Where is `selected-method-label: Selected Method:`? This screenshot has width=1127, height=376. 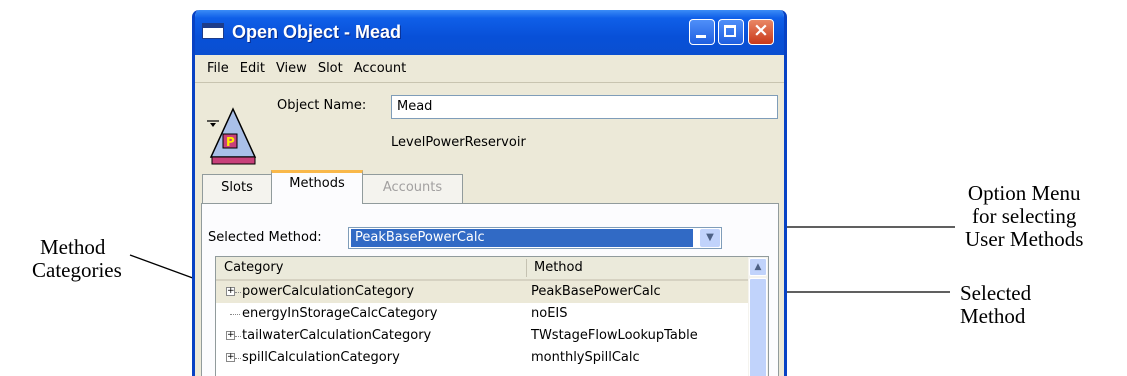 selected-method-label: Selected Method: is located at coordinates (265, 237).